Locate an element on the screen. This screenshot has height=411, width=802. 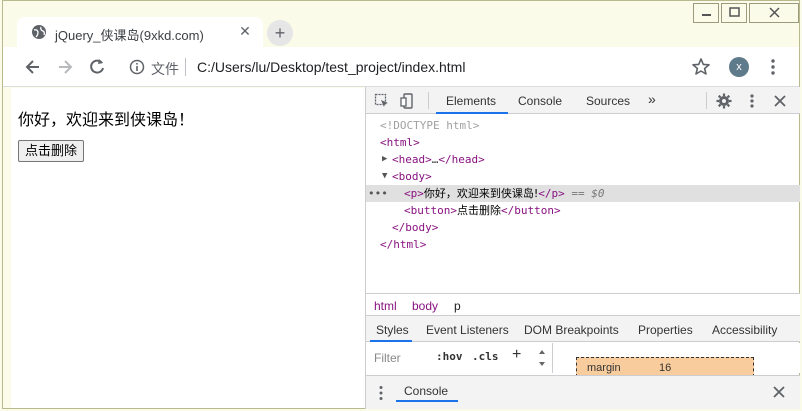
tab-styles: Styles is located at coordinates (392, 330).